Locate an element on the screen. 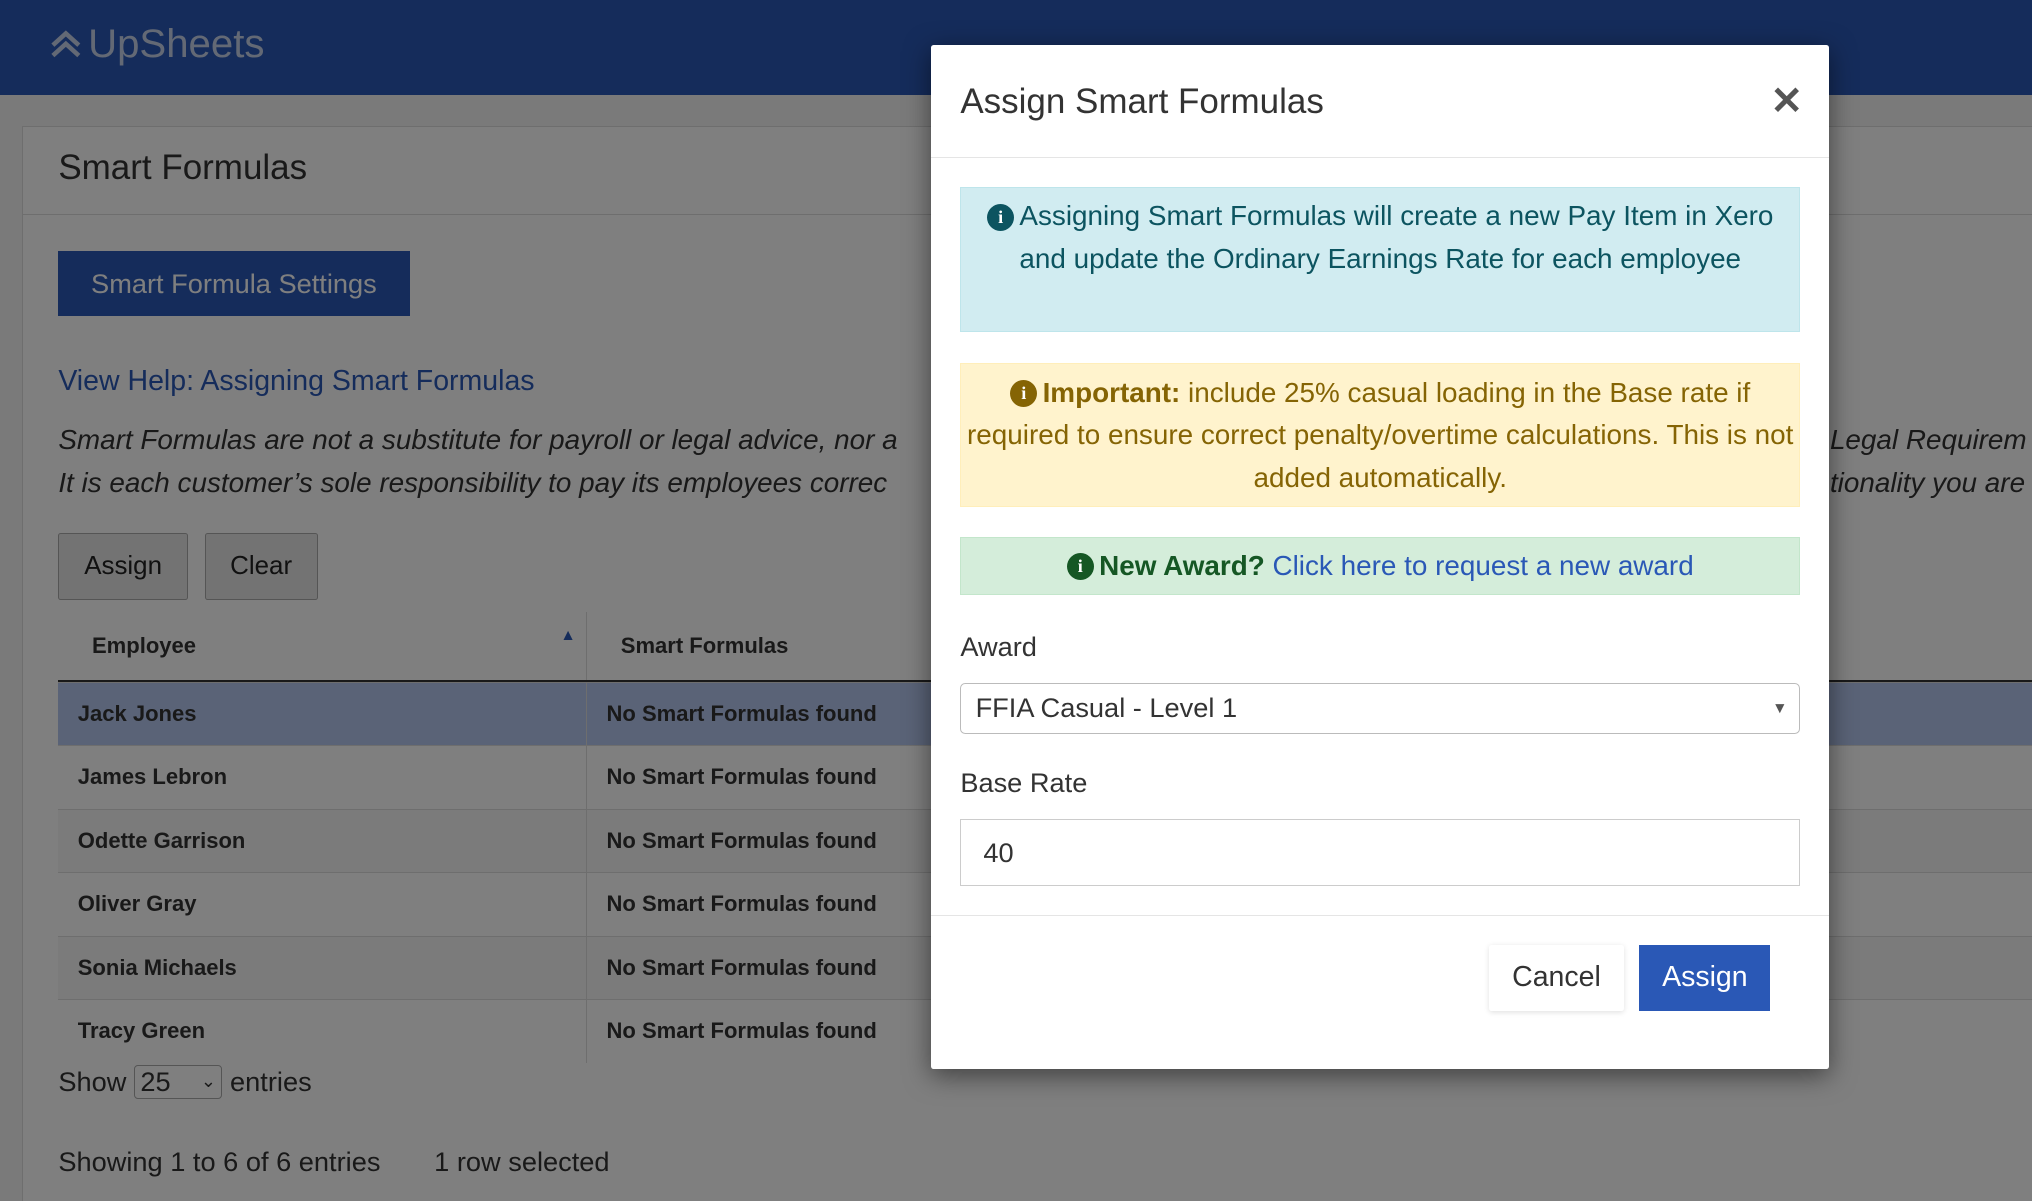 The image size is (2032, 1202). base-rate-input: 40 is located at coordinates (1380, 853).